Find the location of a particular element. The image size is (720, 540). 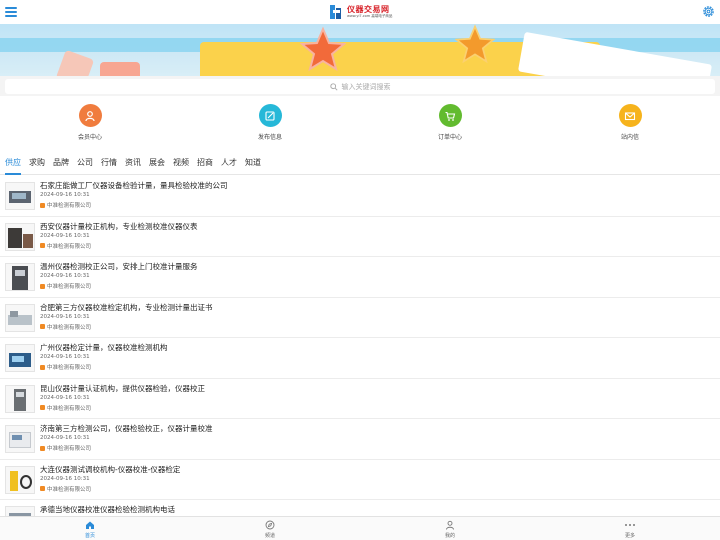

search-bar: 输入关键词搜索 is located at coordinates (360, 86).